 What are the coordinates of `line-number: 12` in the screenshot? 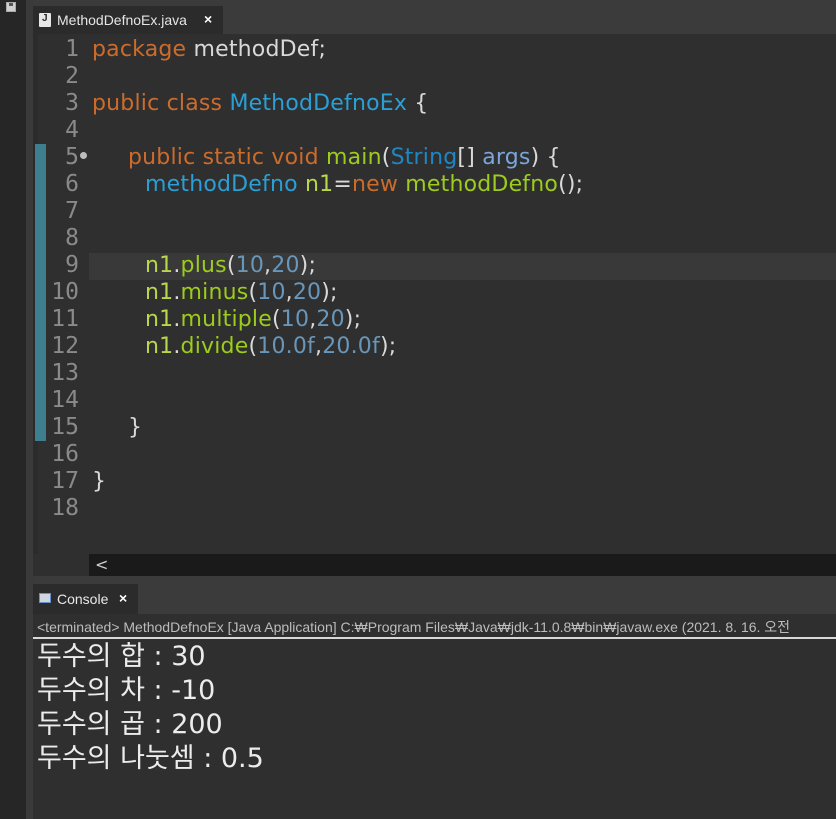 It's located at (65, 346).